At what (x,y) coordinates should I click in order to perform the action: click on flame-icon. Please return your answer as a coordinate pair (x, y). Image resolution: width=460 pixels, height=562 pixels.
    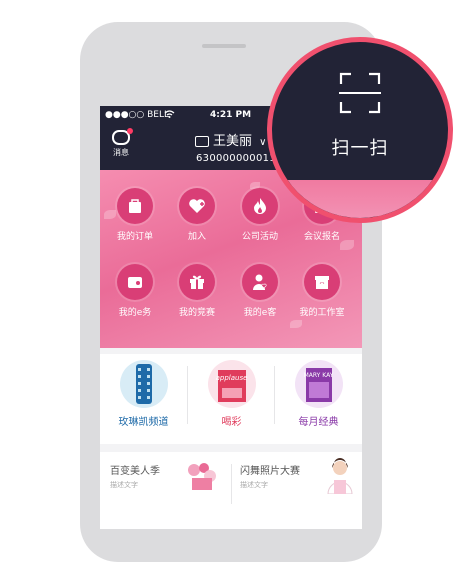
    Looking at the image, I should click on (260, 206).